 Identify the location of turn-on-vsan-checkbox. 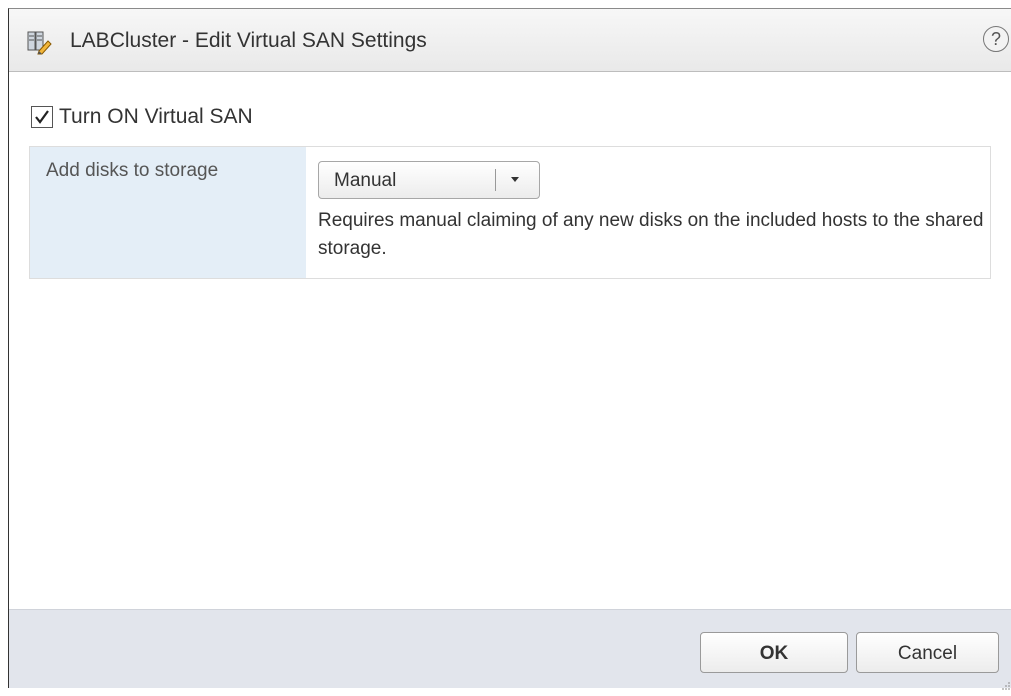
(42, 117).